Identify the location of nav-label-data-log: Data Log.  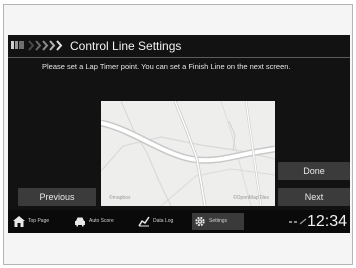
(163, 221).